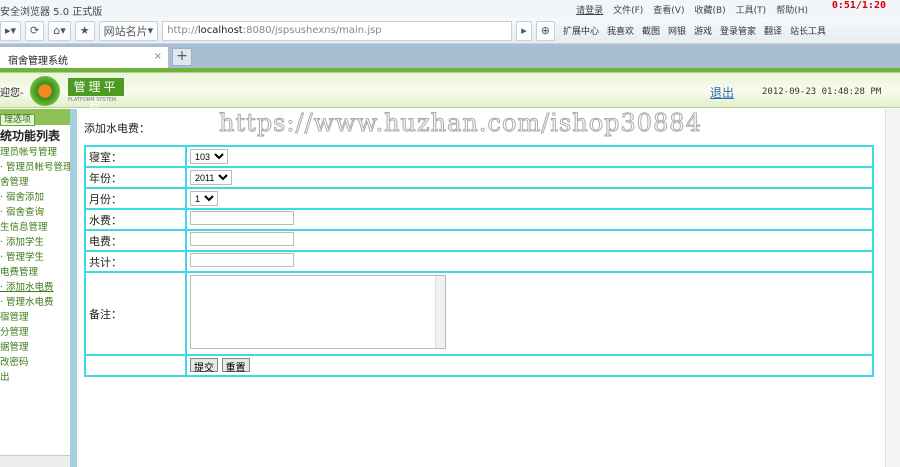 This screenshot has height=467, width=900. What do you see at coordinates (35, 212) in the screenshot?
I see `sidebar-item: · 宿舍查询` at bounding box center [35, 212].